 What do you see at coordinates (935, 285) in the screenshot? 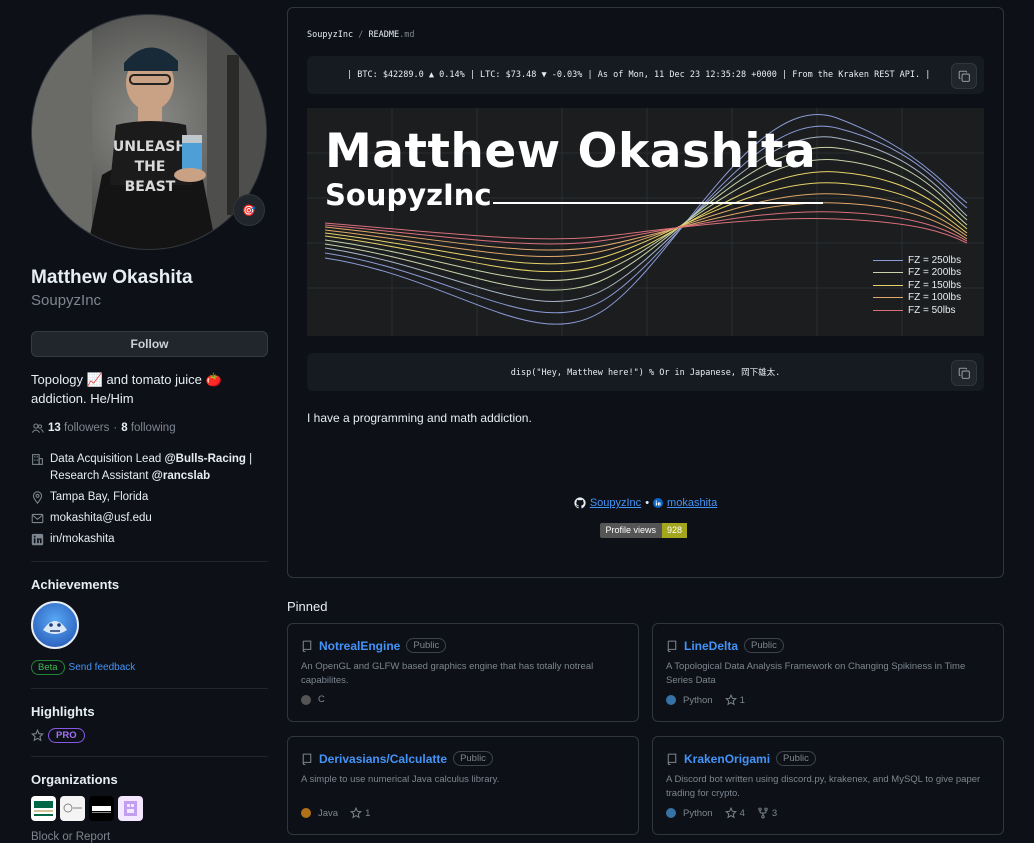
I see `legend-label: FZ = 150lbs` at bounding box center [935, 285].